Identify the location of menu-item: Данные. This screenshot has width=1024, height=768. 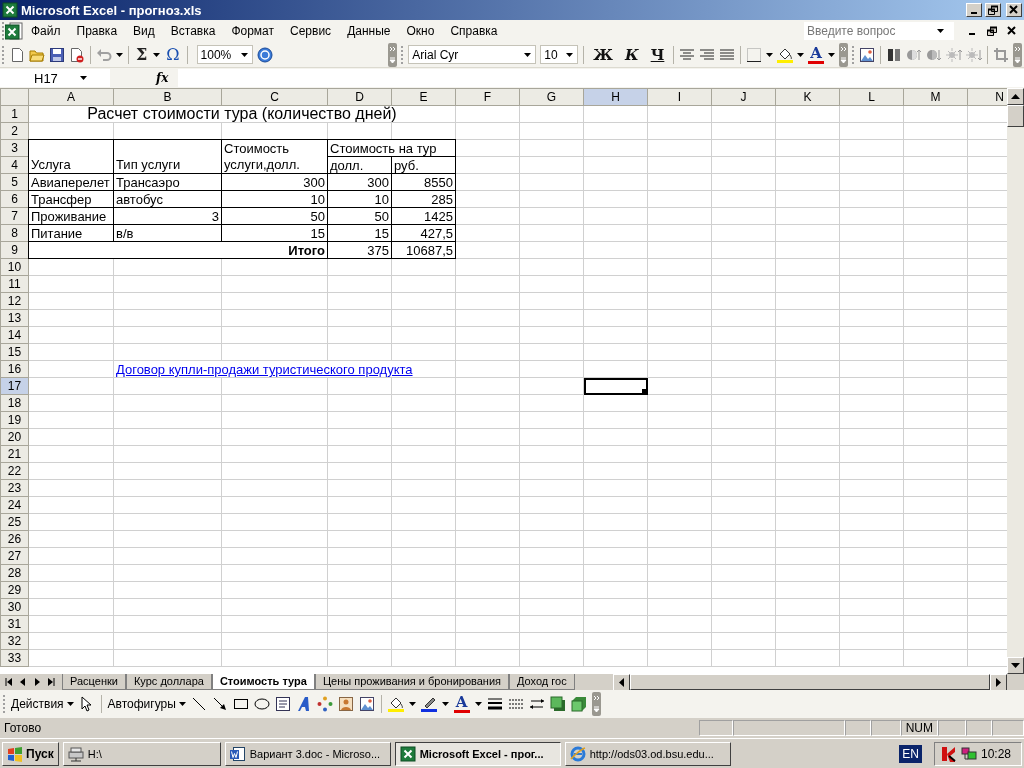
(369, 31).